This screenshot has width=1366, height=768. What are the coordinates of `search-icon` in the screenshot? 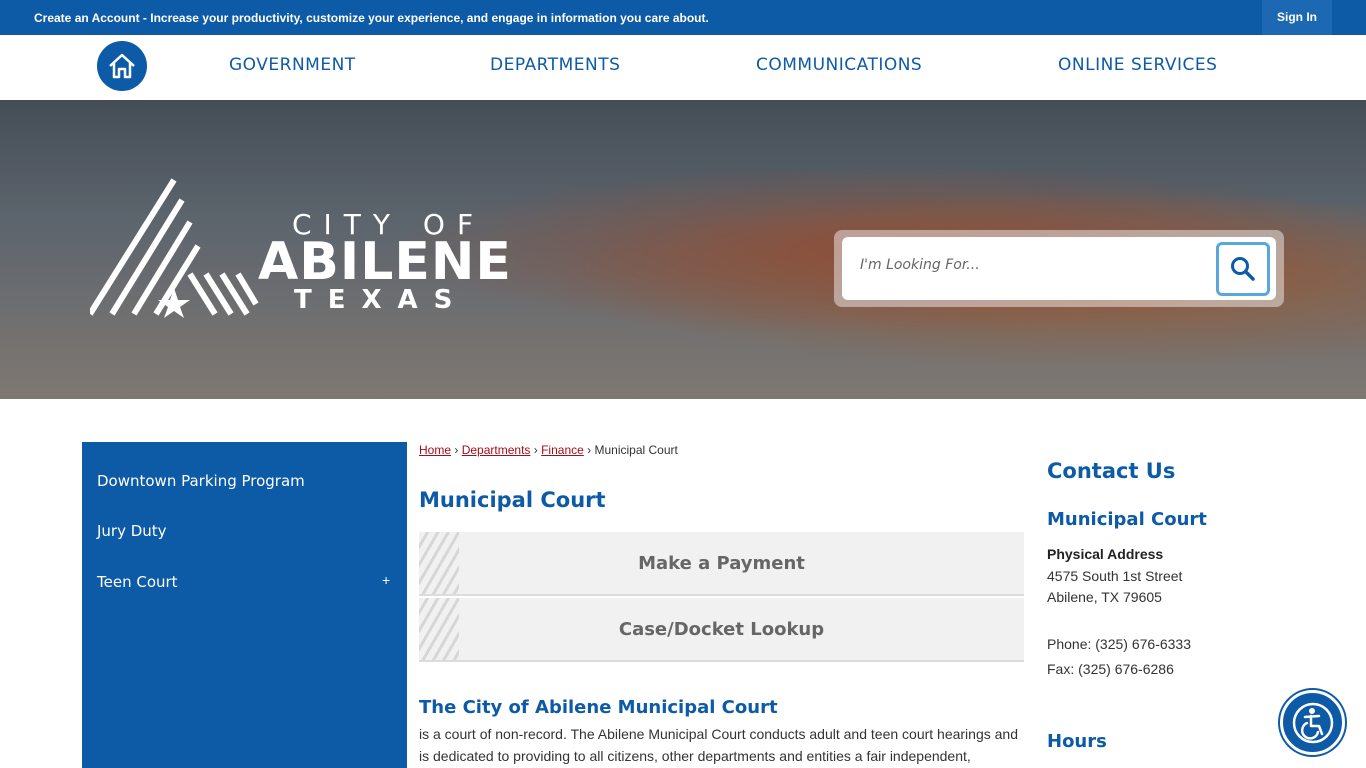 It's located at (1243, 269).